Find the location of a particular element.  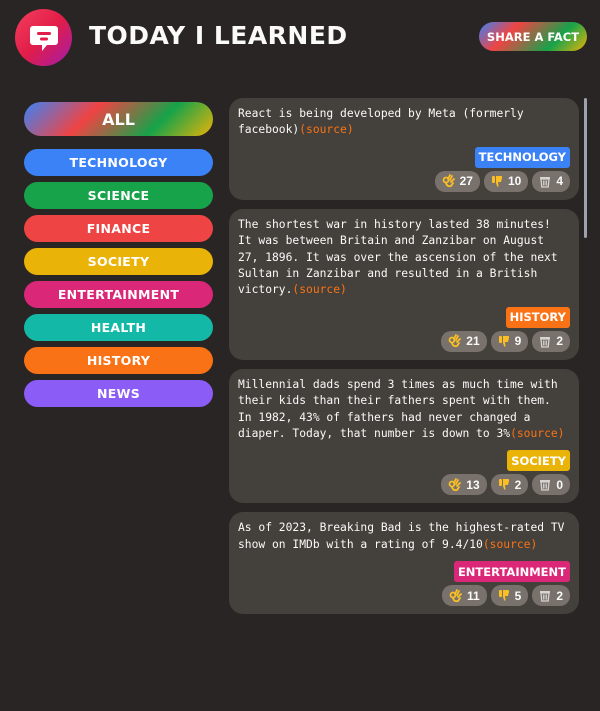

vote-interesting-button: 11 is located at coordinates (464, 596).